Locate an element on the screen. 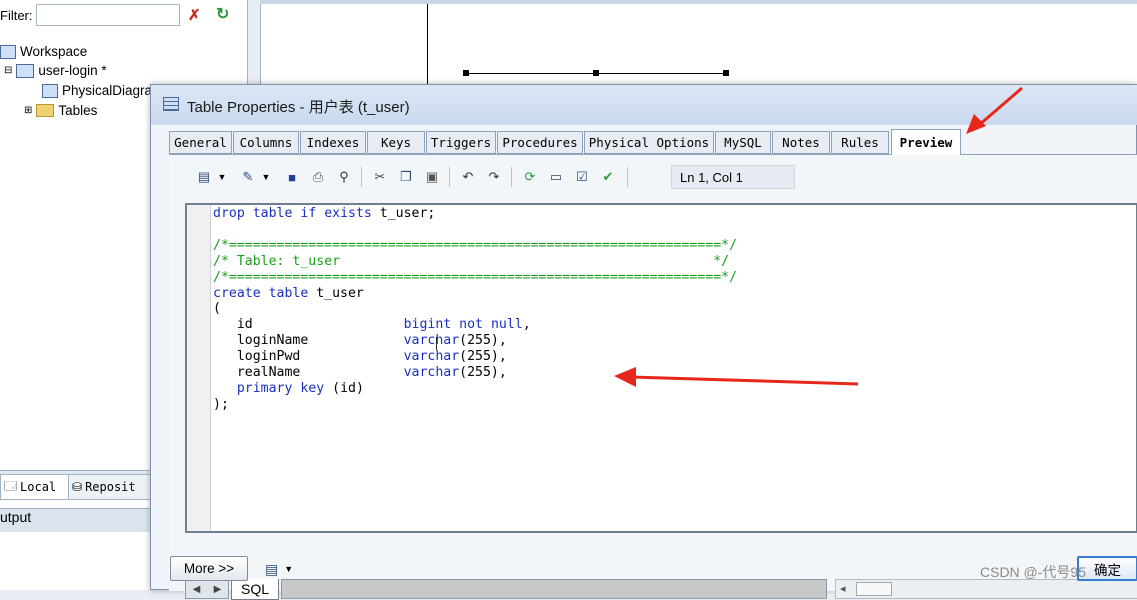  annotation-arrow-preview is located at coordinates (994, 110).